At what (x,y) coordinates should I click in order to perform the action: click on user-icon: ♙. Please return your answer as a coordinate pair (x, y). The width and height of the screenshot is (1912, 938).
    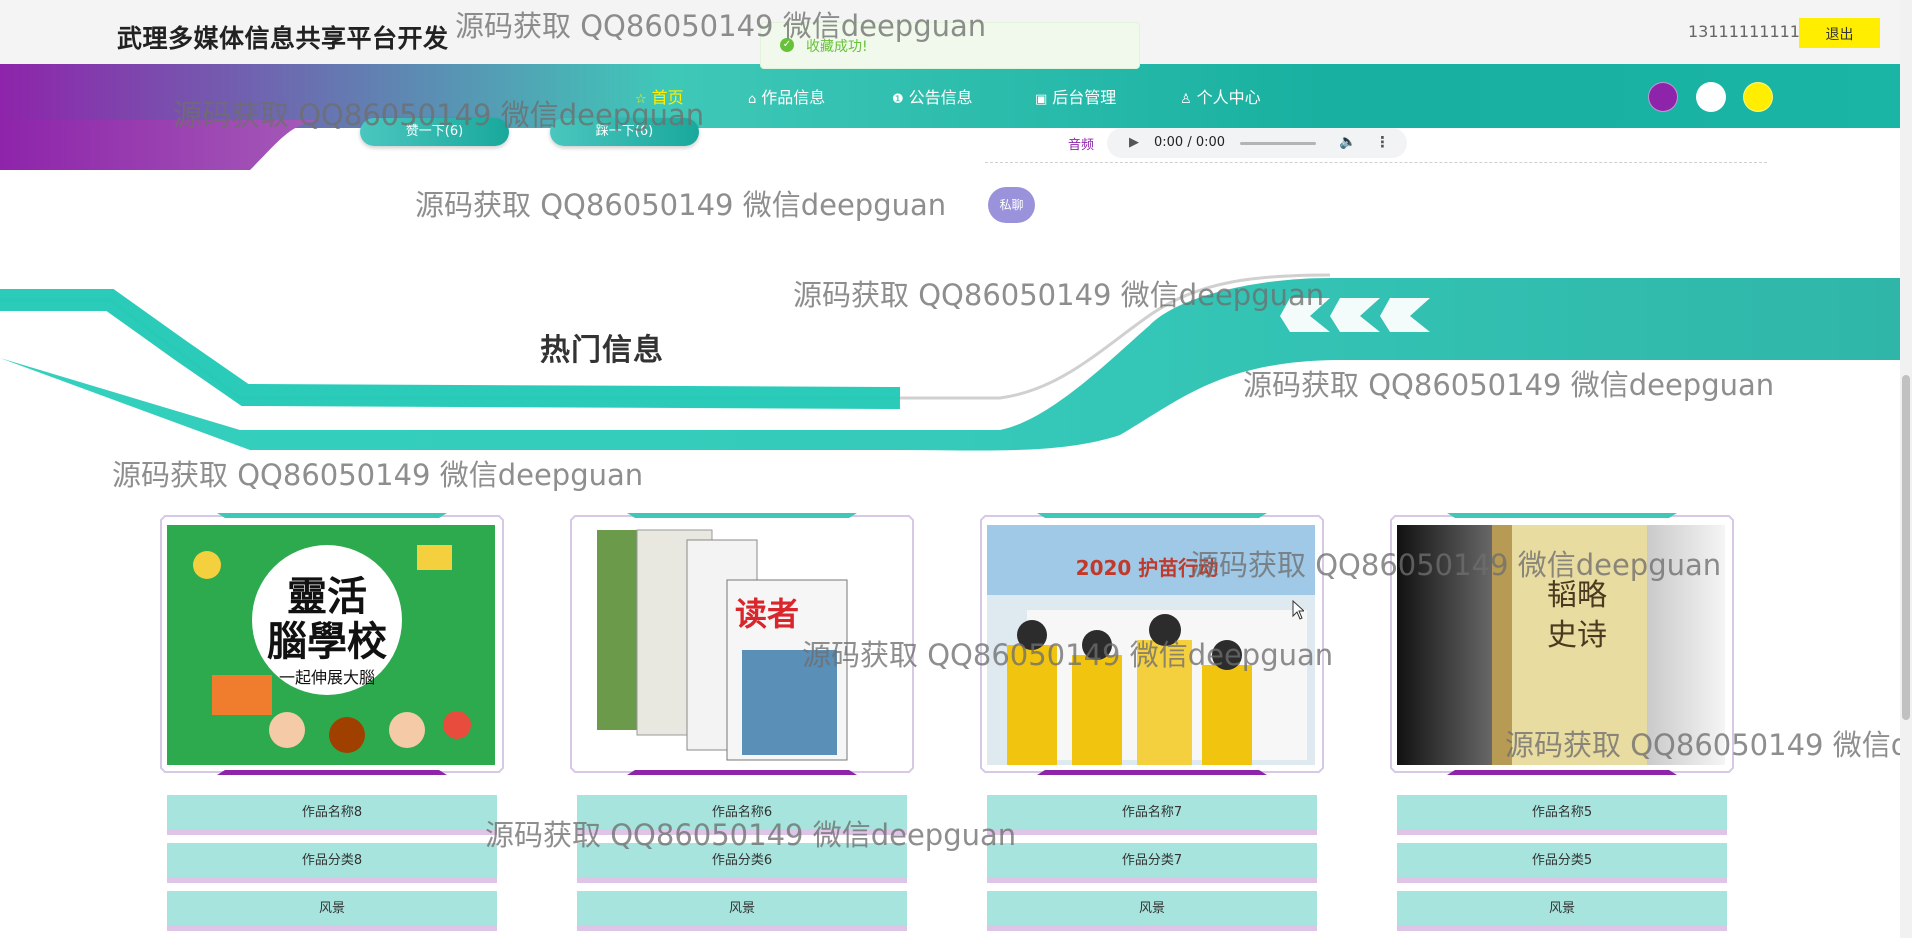
    Looking at the image, I should click on (1186, 99).